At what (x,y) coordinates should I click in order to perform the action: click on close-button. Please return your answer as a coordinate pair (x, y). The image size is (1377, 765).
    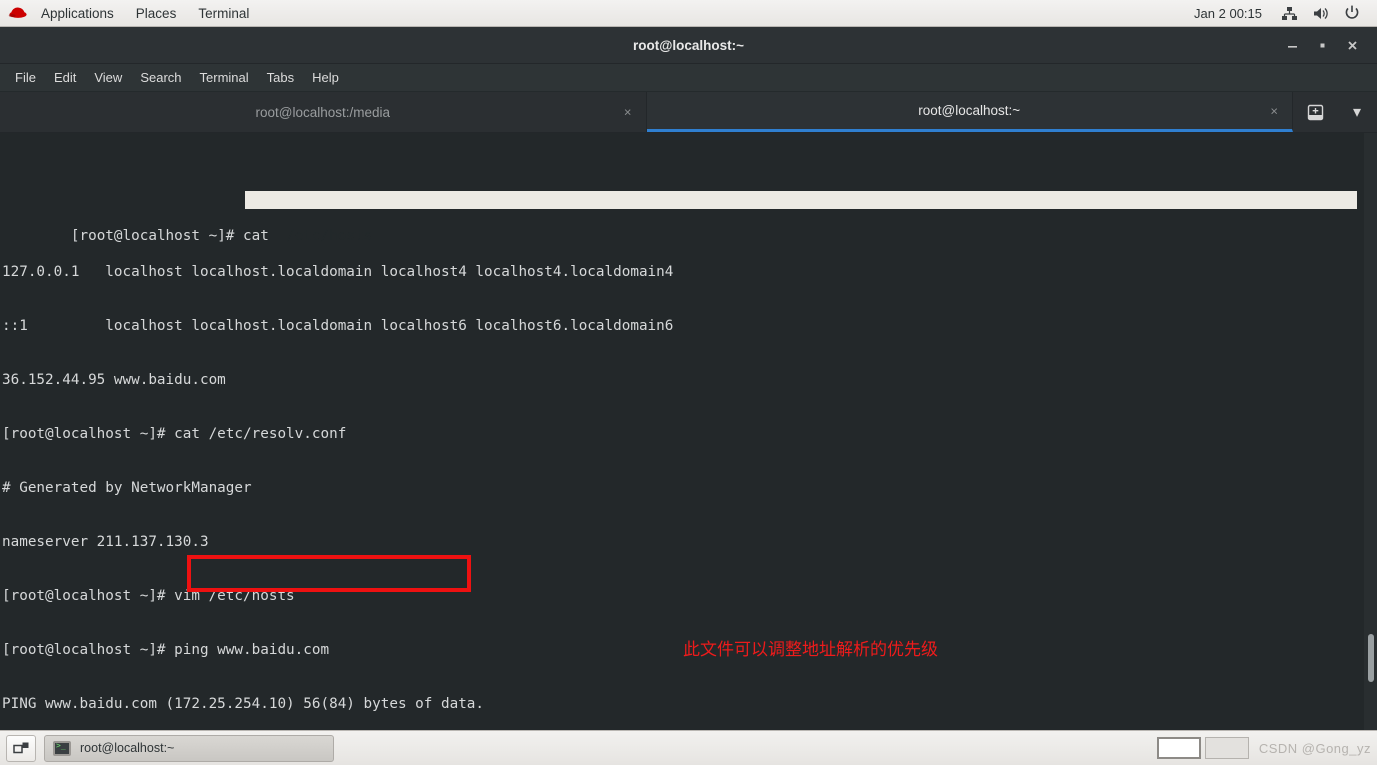
    Looking at the image, I should click on (1352, 45).